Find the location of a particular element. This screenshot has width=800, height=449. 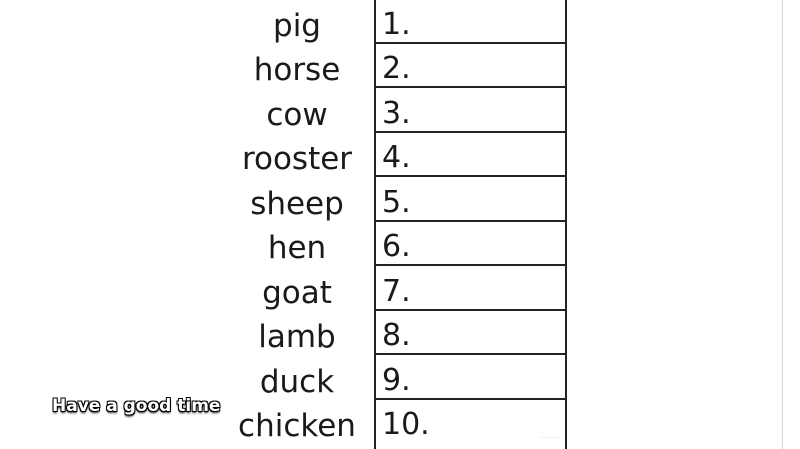

animal-word: goat is located at coordinates (297, 293).